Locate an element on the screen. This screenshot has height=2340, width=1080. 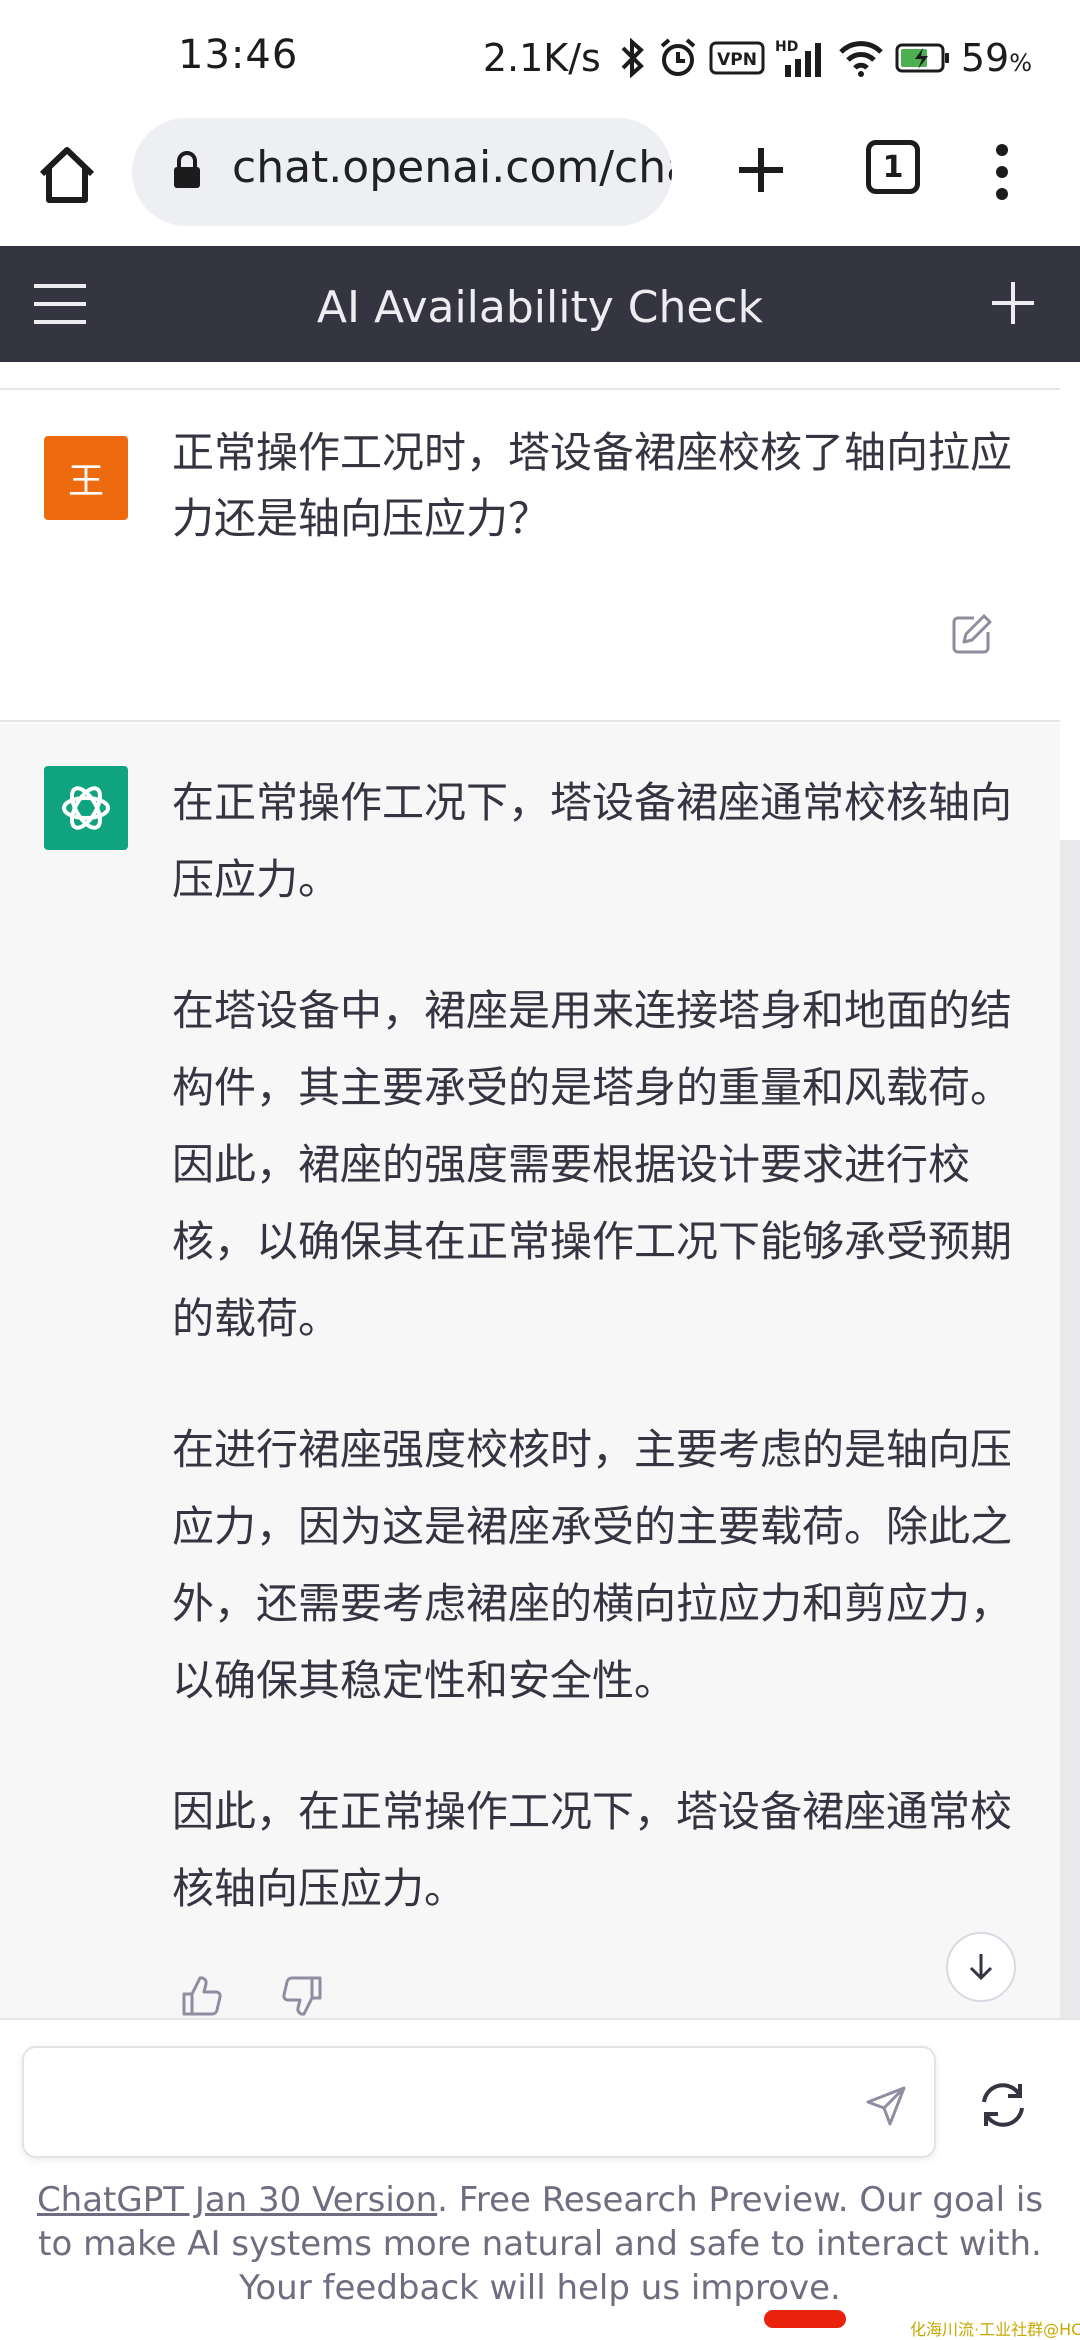
red-annotation-mark is located at coordinates (805, 2319).